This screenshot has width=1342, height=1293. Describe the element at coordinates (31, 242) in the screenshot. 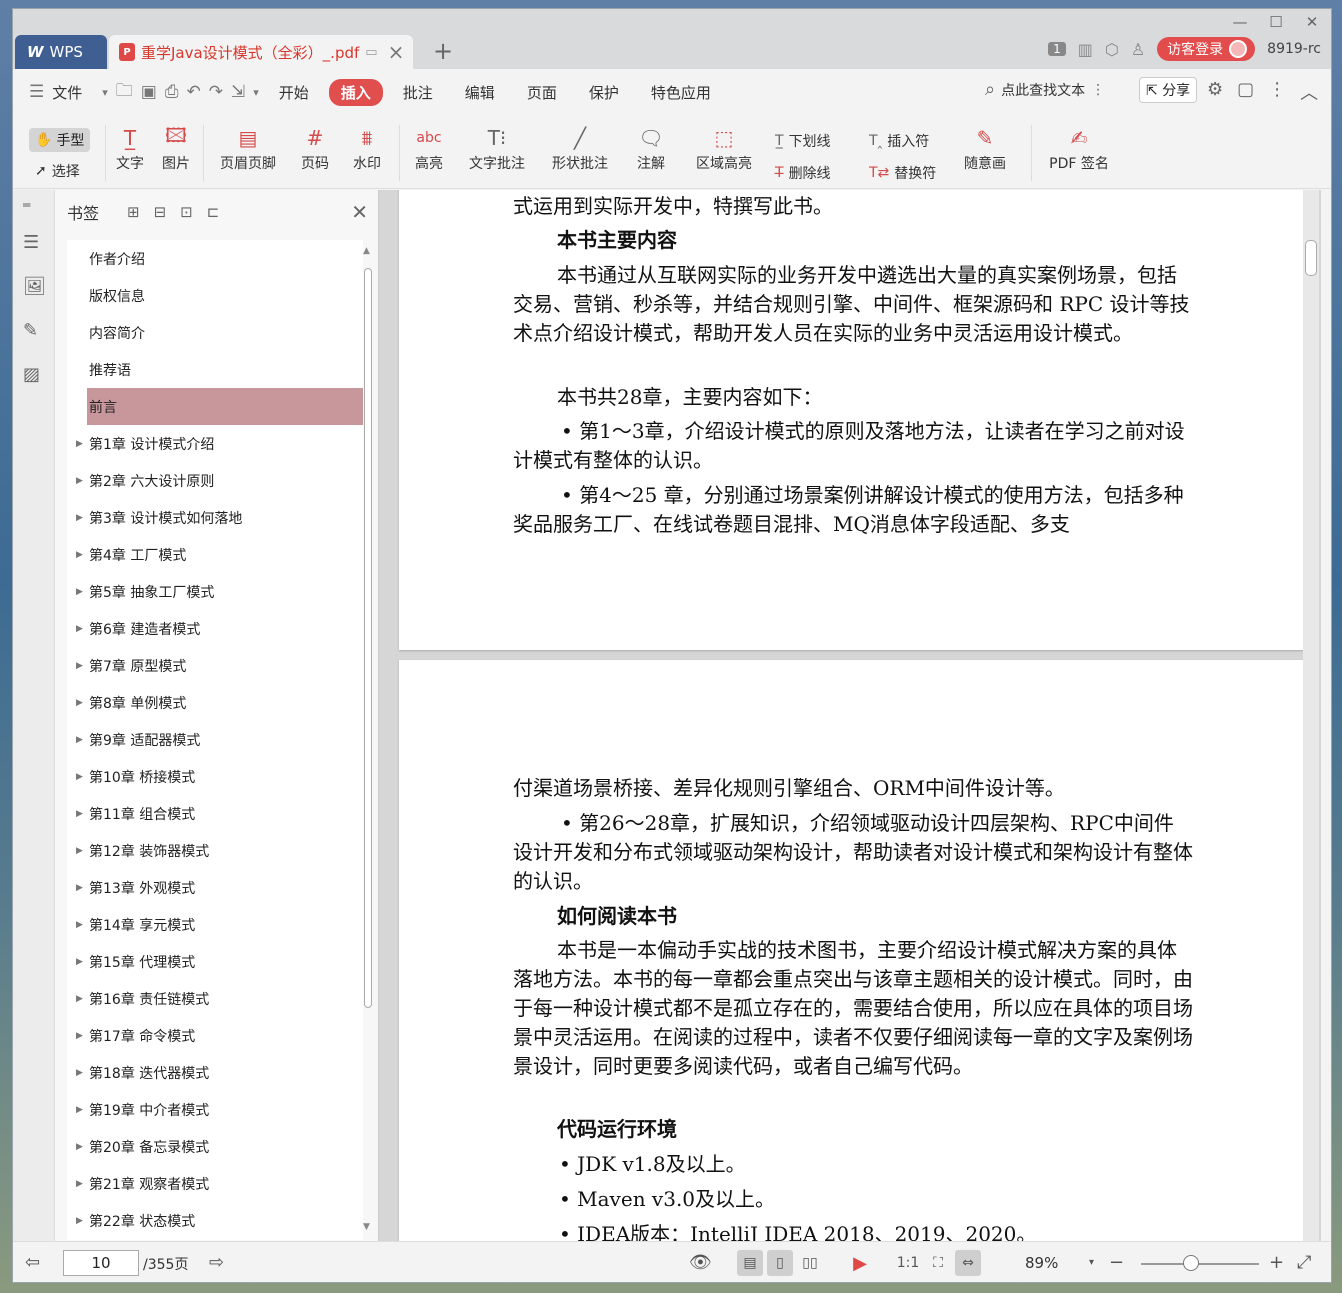

I see `bookmark-list-icon: ☰` at that location.